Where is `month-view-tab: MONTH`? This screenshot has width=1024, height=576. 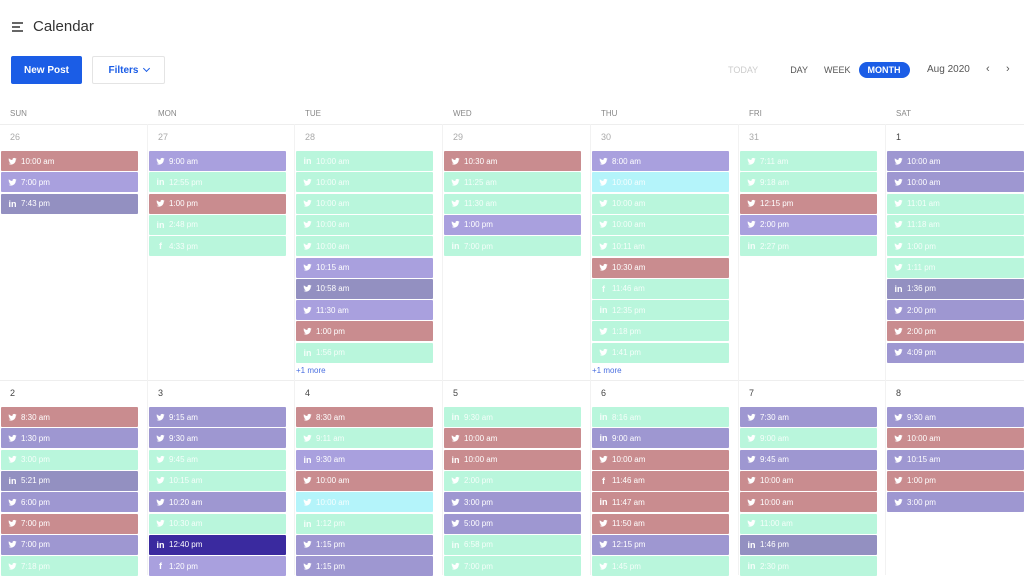 month-view-tab: MONTH is located at coordinates (884, 70).